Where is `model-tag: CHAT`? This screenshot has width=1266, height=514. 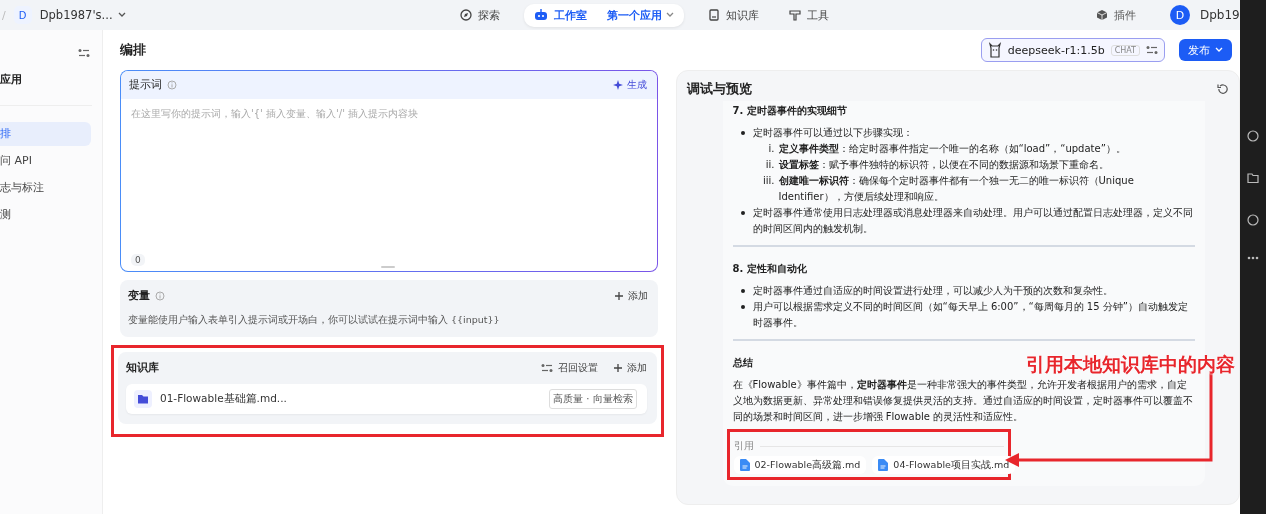 model-tag: CHAT is located at coordinates (1125, 50).